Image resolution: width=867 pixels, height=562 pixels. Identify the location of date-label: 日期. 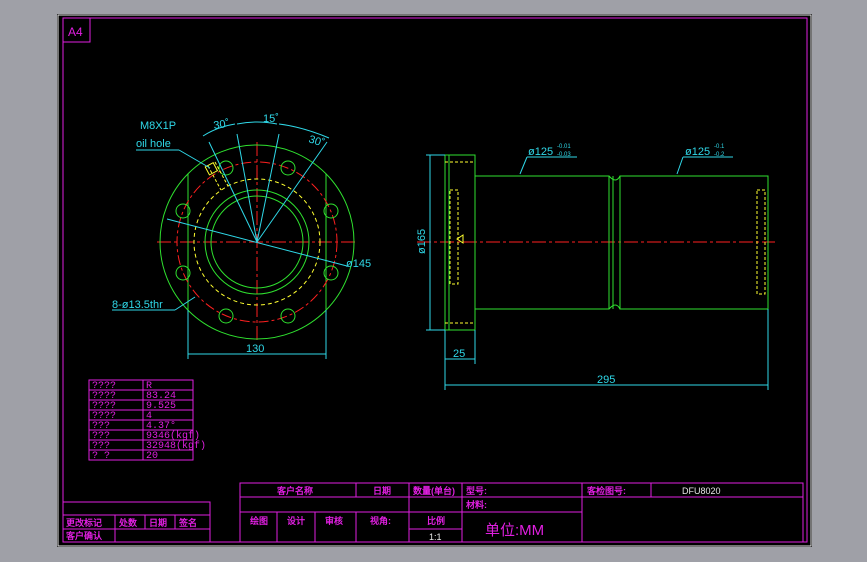
(382, 490).